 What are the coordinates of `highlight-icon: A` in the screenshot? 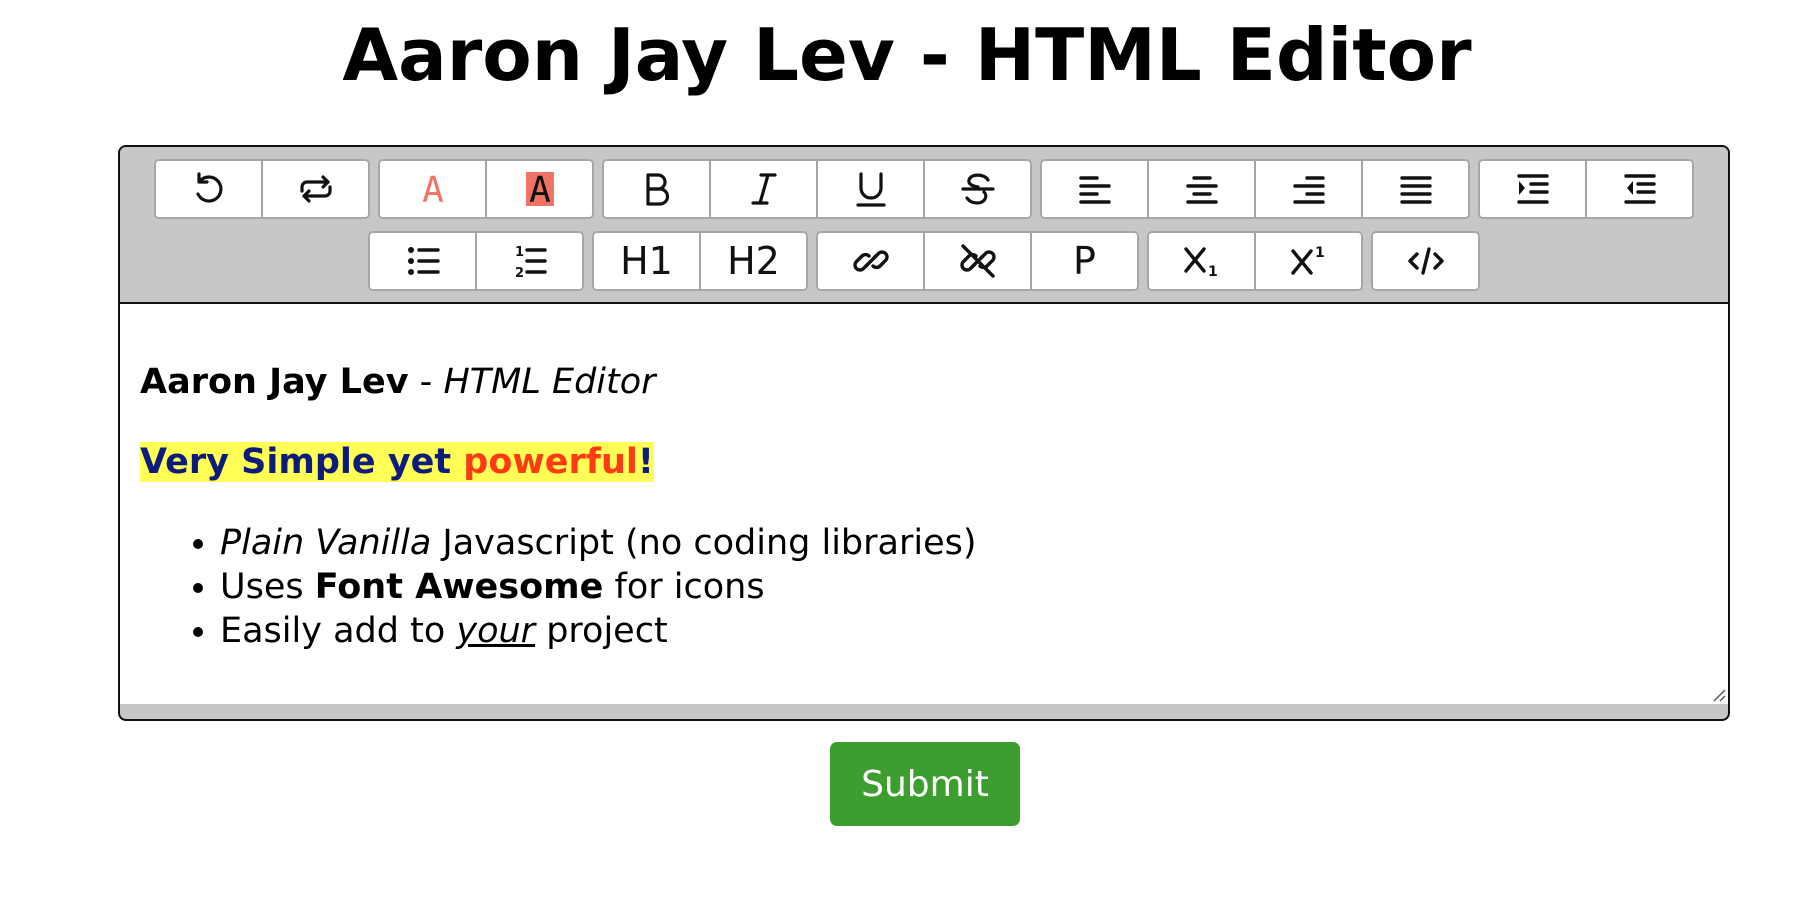 It's located at (539, 189).